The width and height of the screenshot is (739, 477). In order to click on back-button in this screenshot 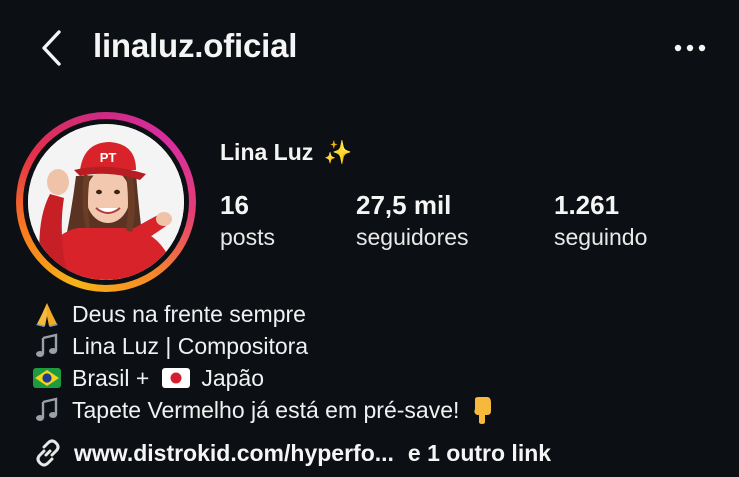, I will do `click(51, 48)`.